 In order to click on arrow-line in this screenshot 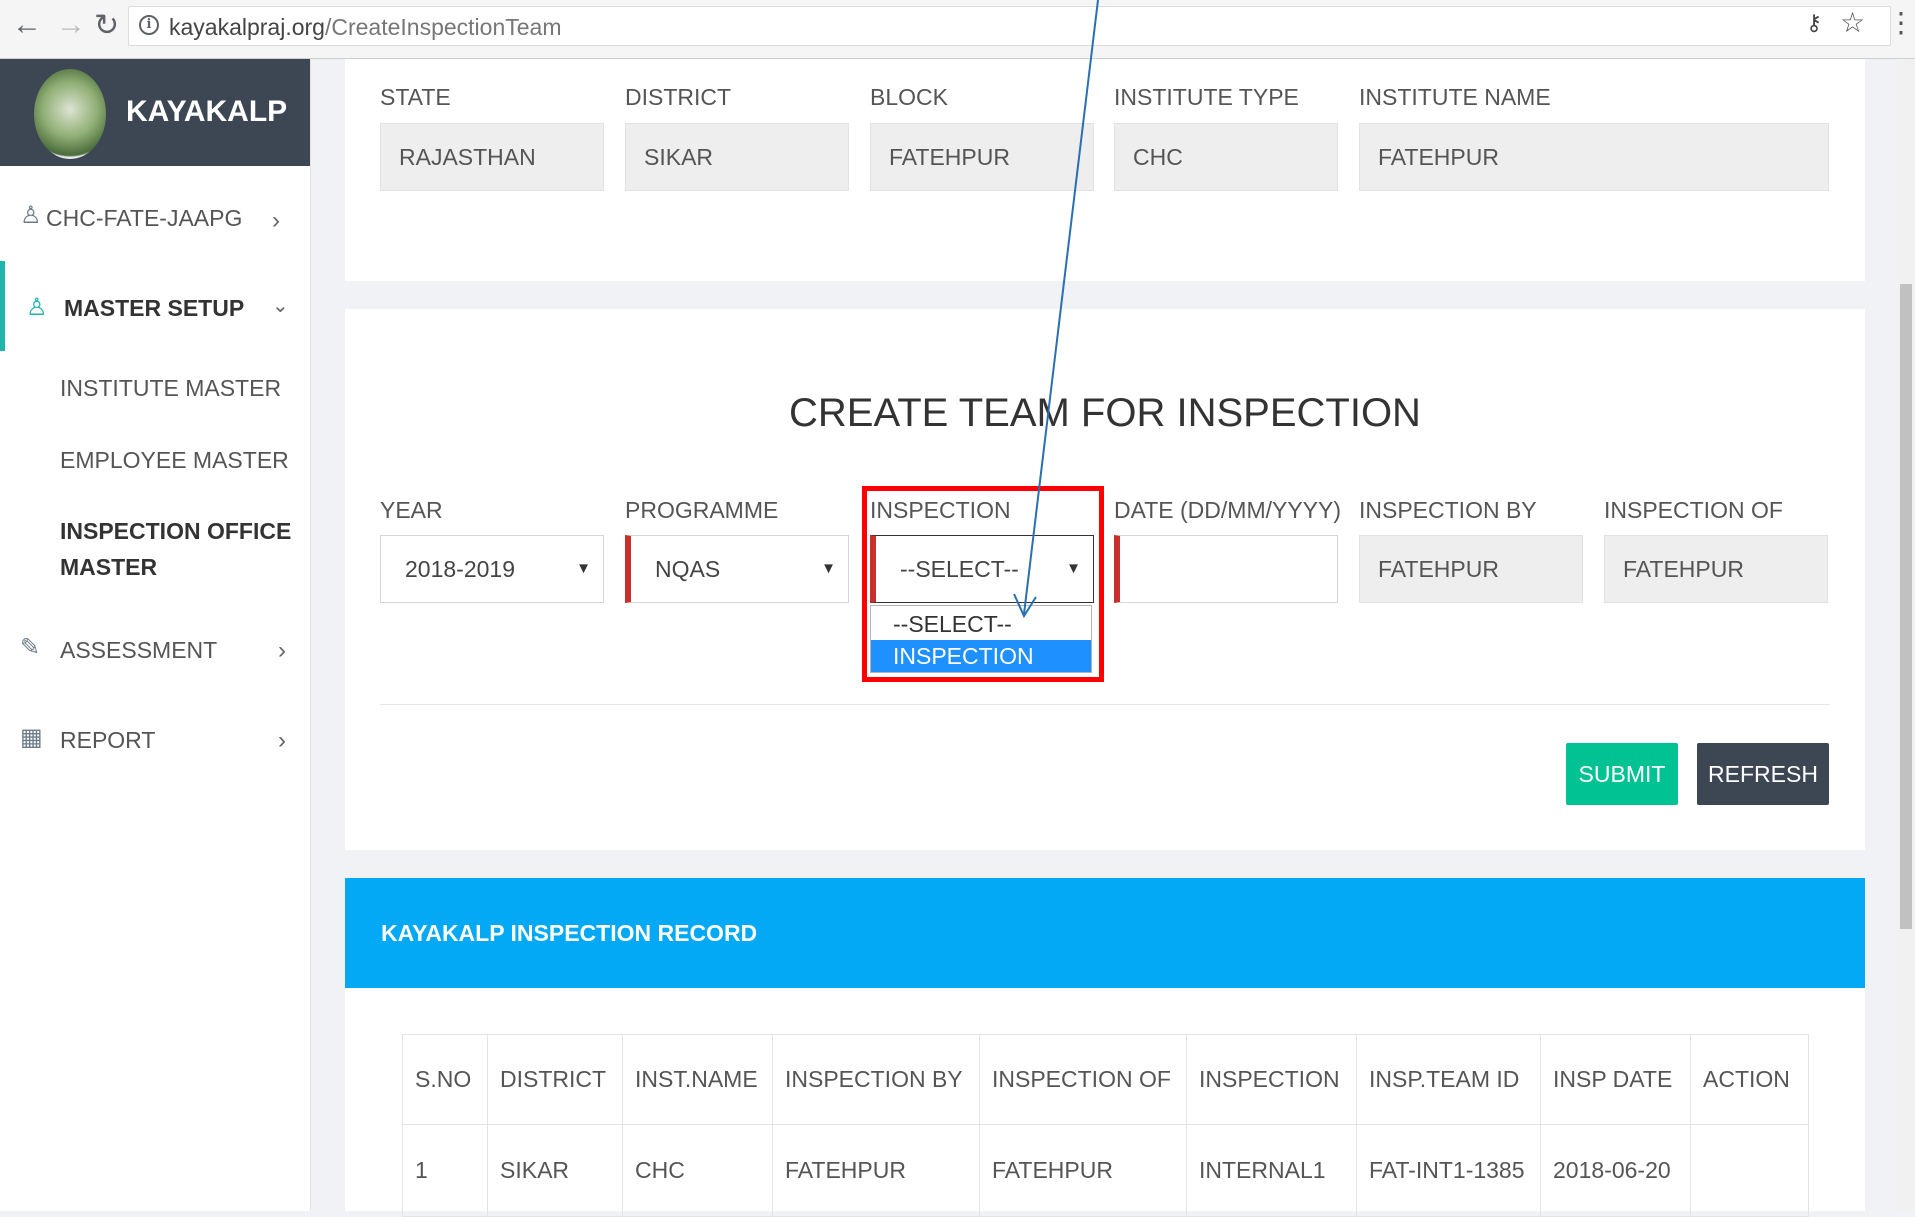, I will do `click(1061, 307)`.